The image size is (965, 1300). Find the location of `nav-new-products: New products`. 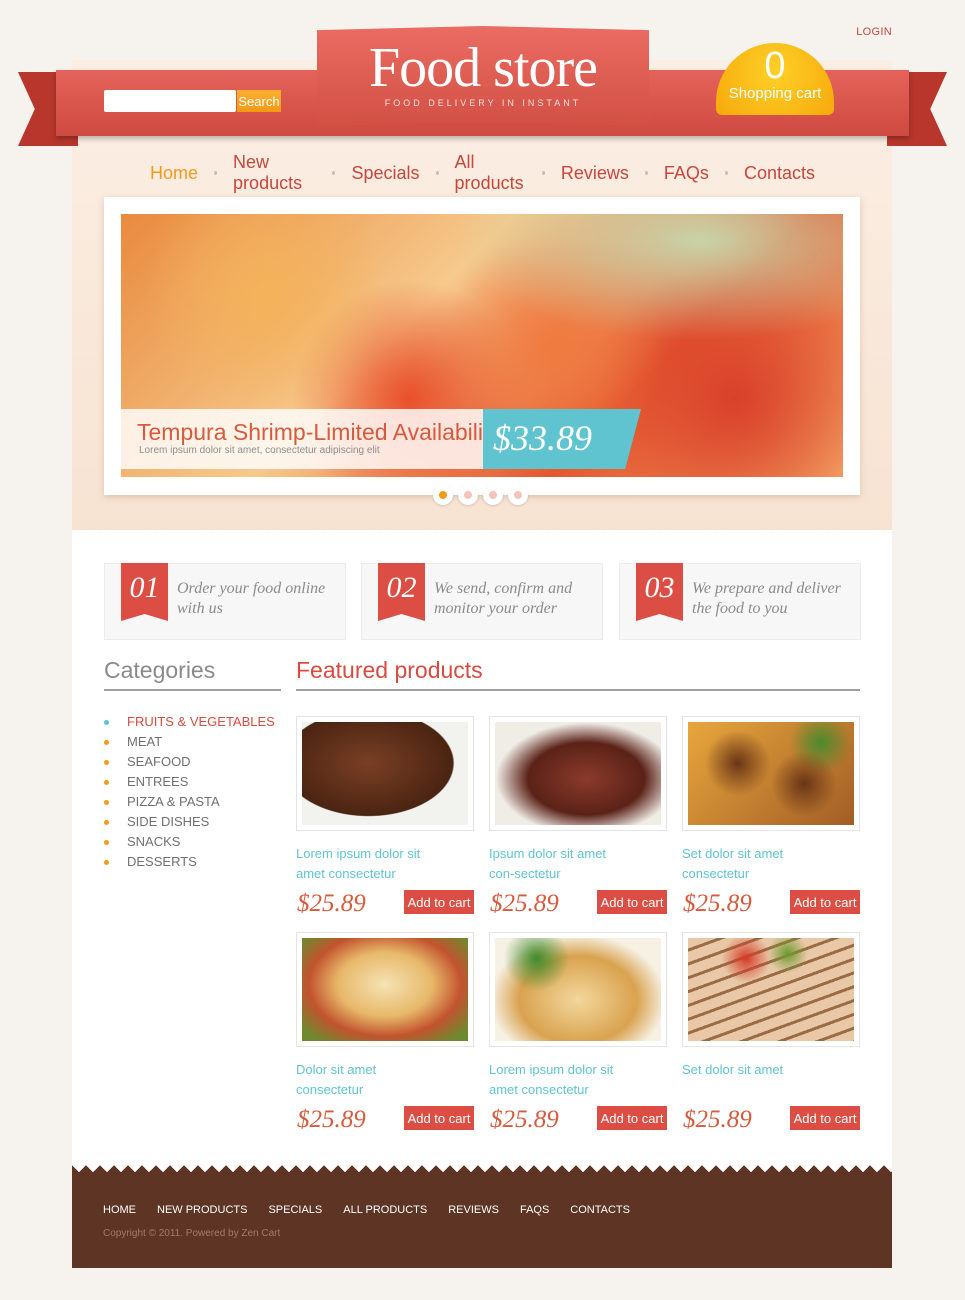

nav-new-products: New products is located at coordinates (274, 173).